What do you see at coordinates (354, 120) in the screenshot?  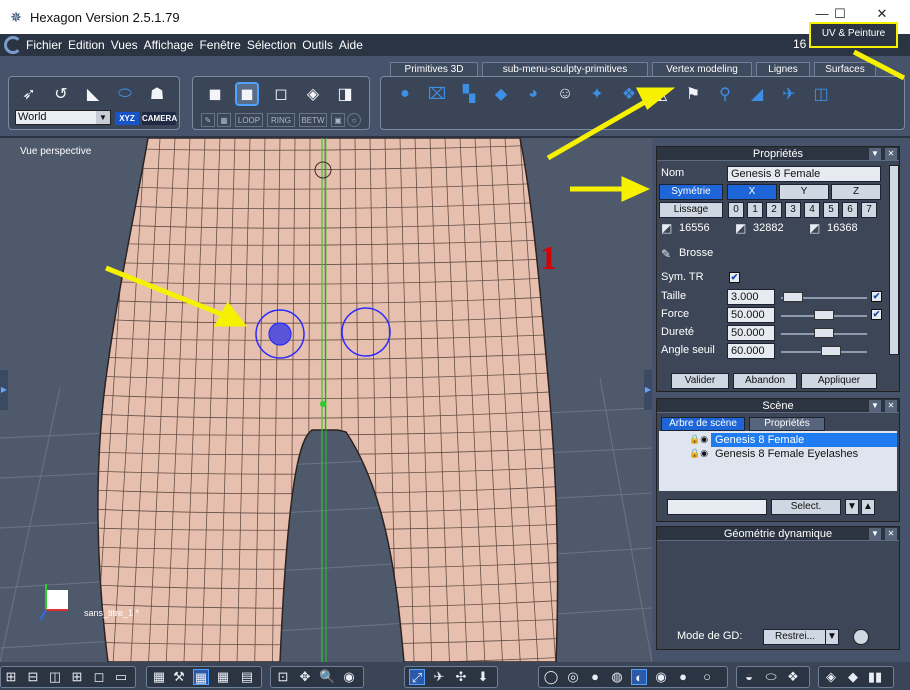 I see `circle-select-icon: ○` at bounding box center [354, 120].